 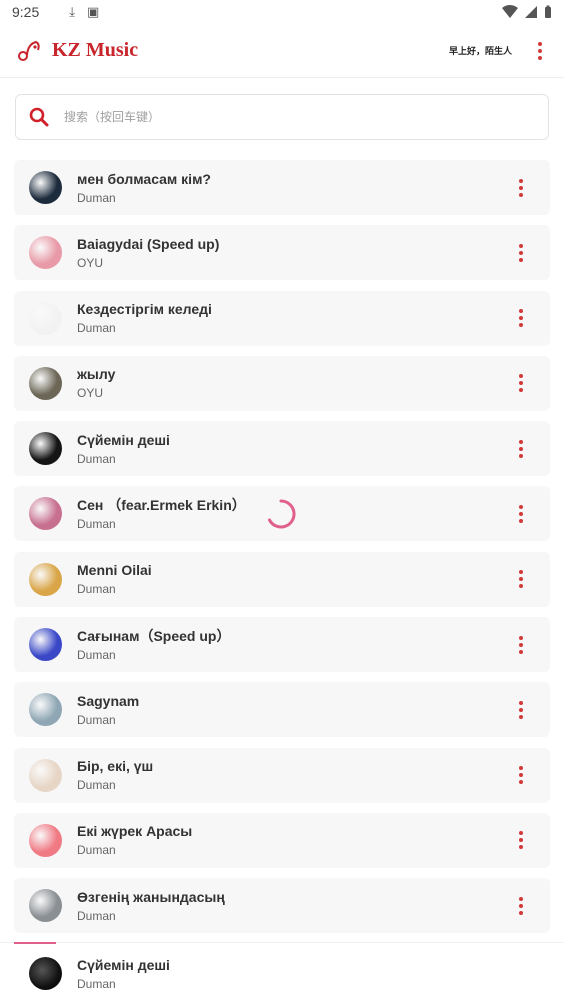 I want to click on song-item: жылу OYU, so click(x=282, y=383).